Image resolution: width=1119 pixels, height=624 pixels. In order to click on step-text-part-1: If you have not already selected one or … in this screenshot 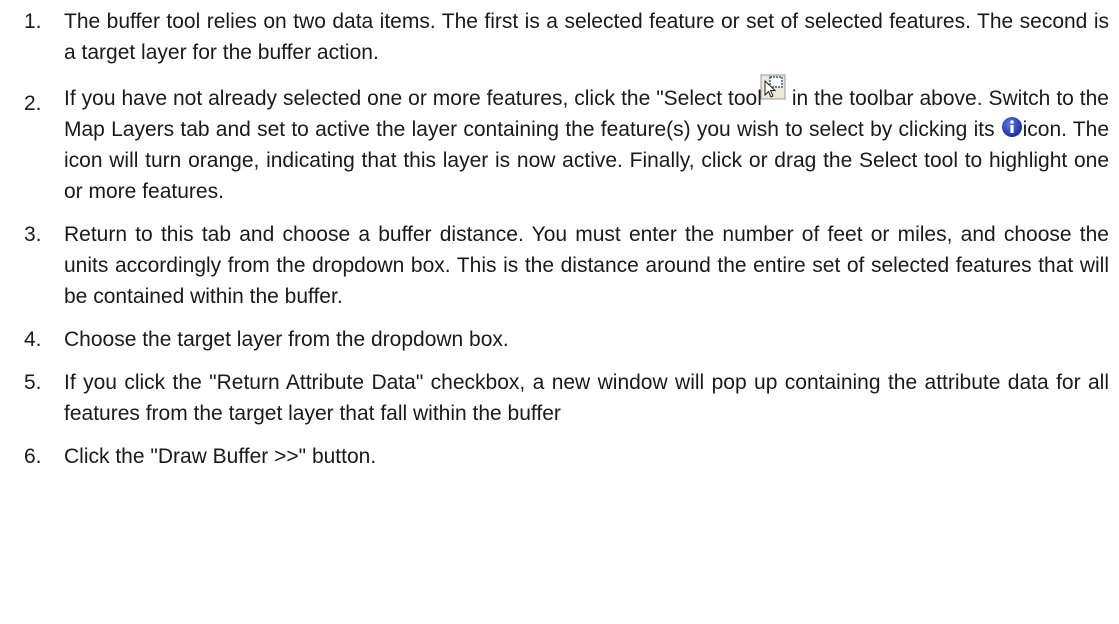, I will do `click(413, 98)`.